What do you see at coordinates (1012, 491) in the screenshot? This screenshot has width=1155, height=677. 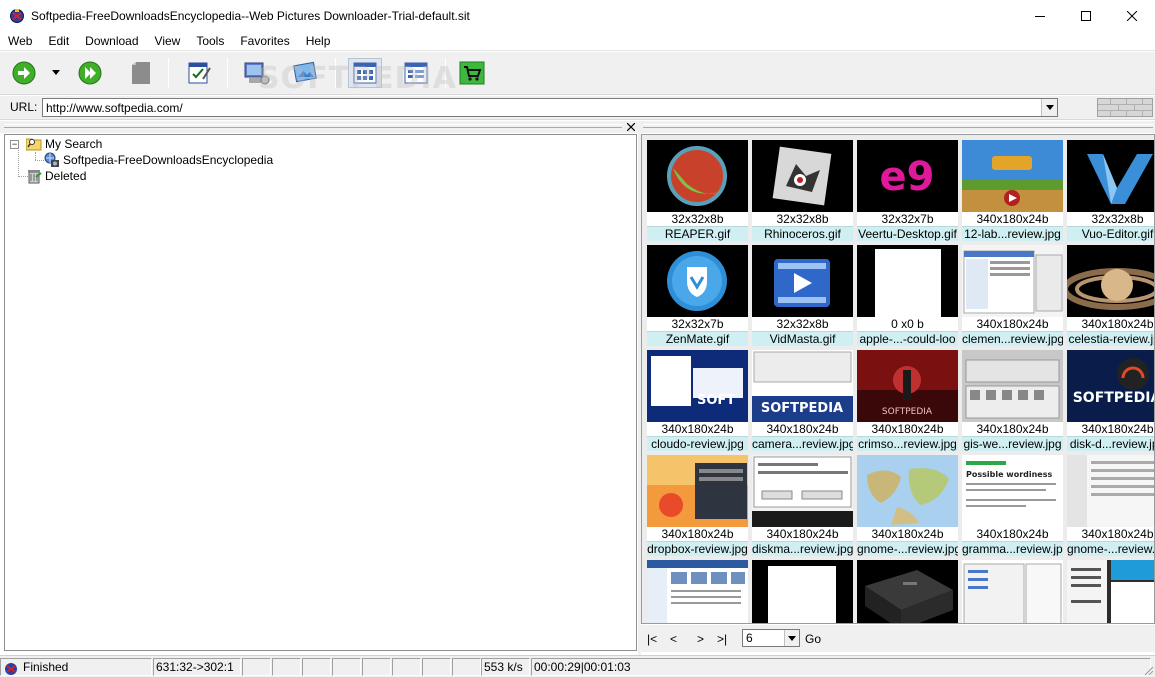 I see `thumbnail-image: Possible wordiness` at bounding box center [1012, 491].